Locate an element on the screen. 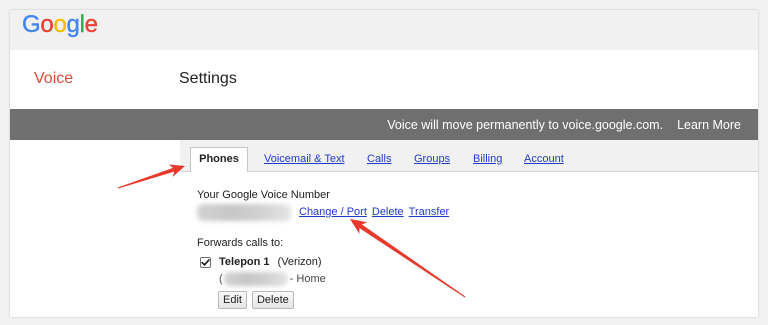 This screenshot has height=325, width=768. edit-phone-button: Edit is located at coordinates (232, 300).